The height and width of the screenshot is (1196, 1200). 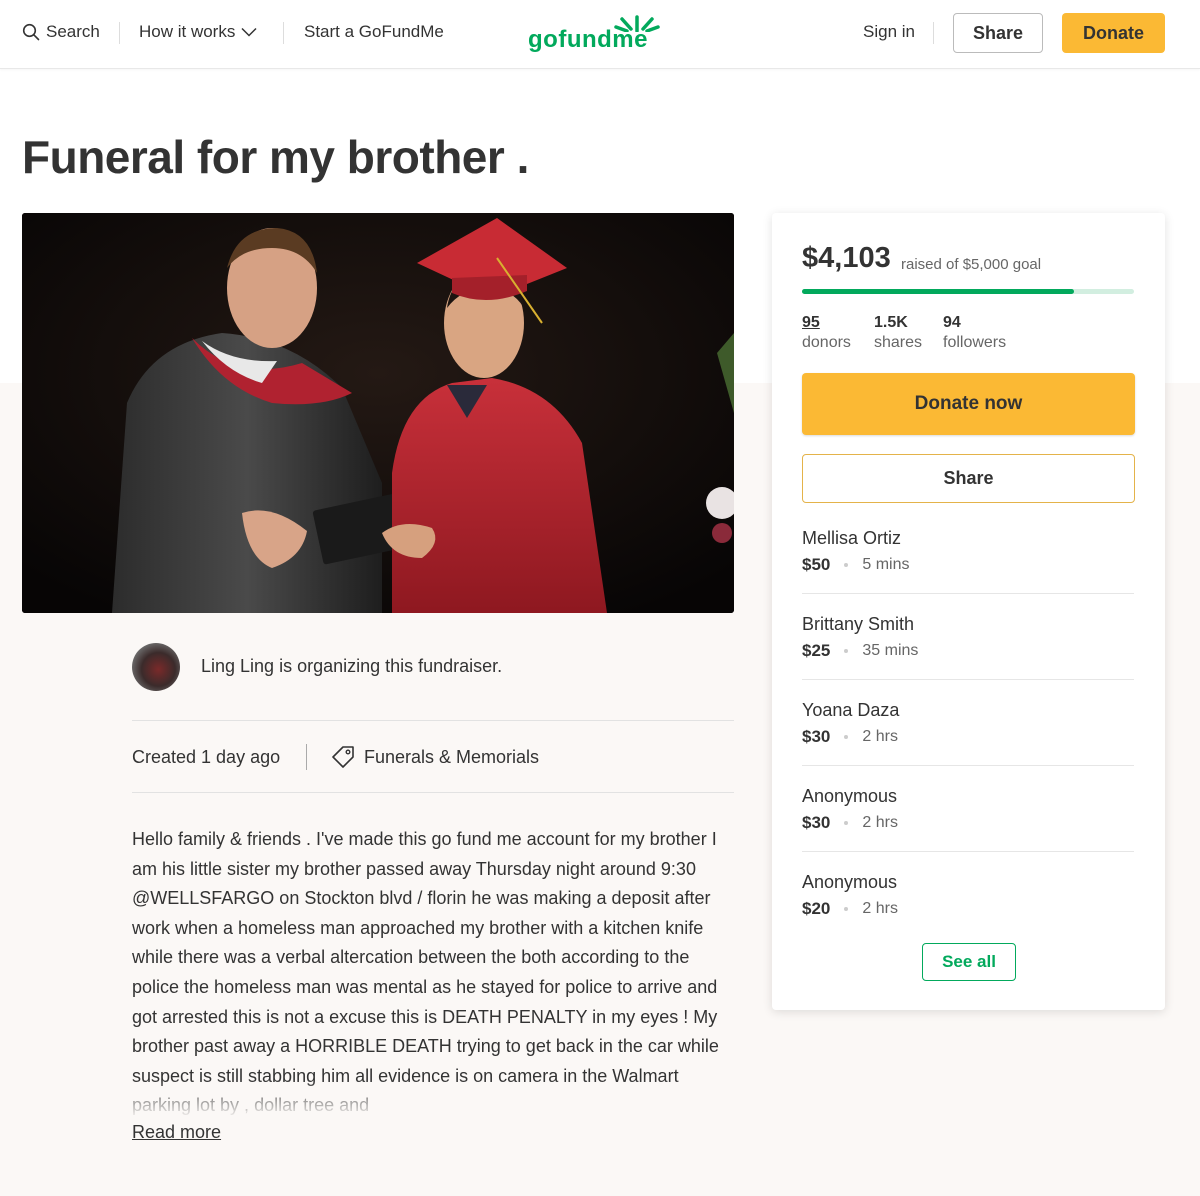 I want to click on donor-name: Mellisa Ortiz, so click(x=852, y=538).